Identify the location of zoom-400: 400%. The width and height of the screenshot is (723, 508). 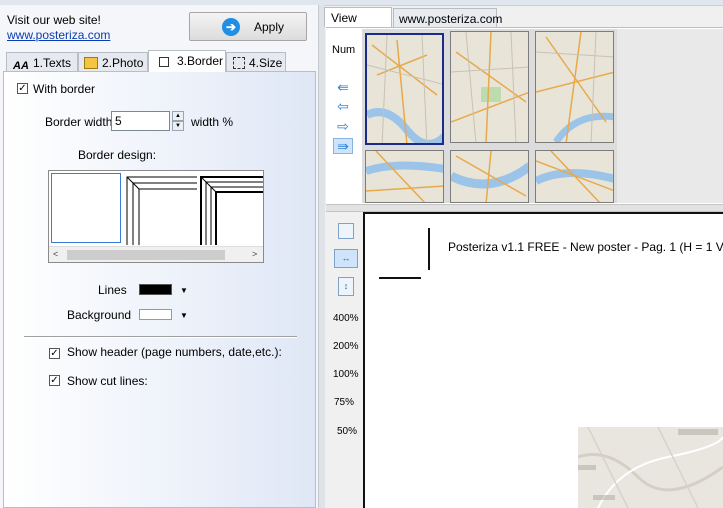
(346, 318).